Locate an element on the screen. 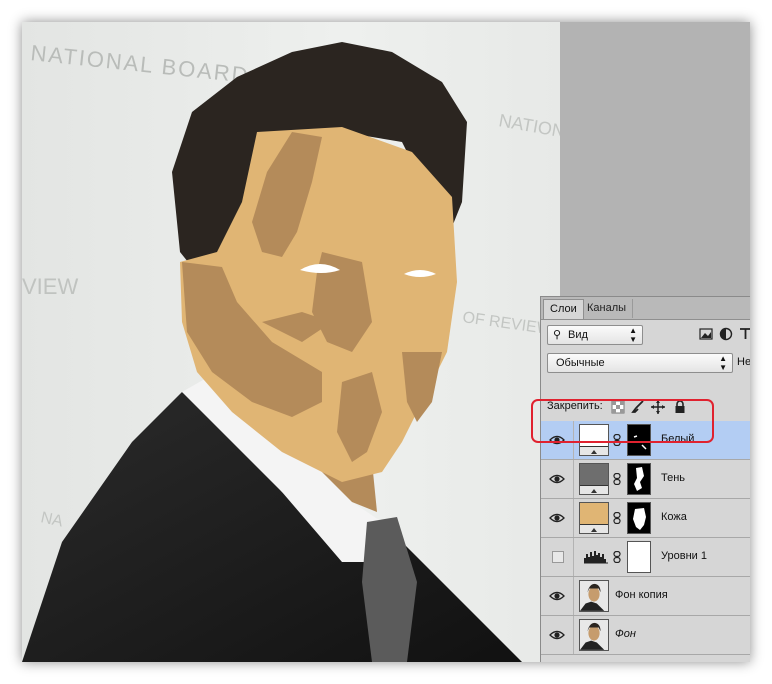  selected-layer-highlight-annotation is located at coordinates (622, 421).